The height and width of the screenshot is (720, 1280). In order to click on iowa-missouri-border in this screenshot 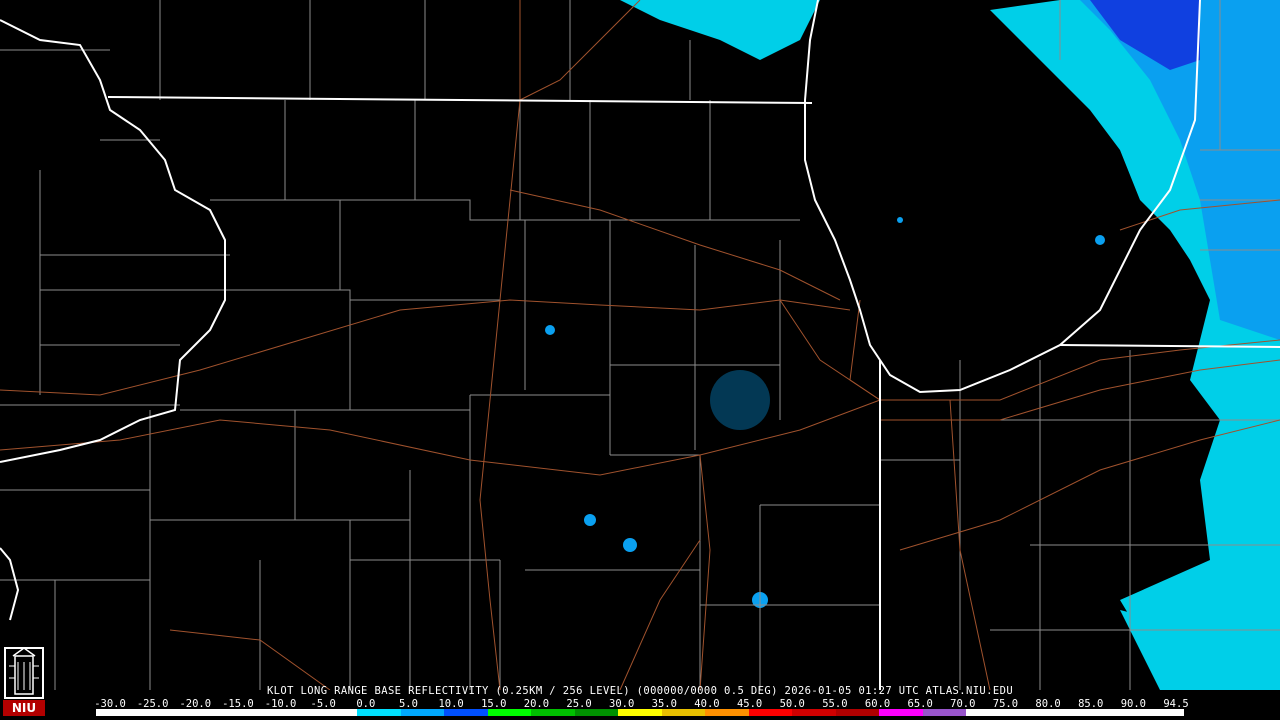, I will do `click(10, 584)`.